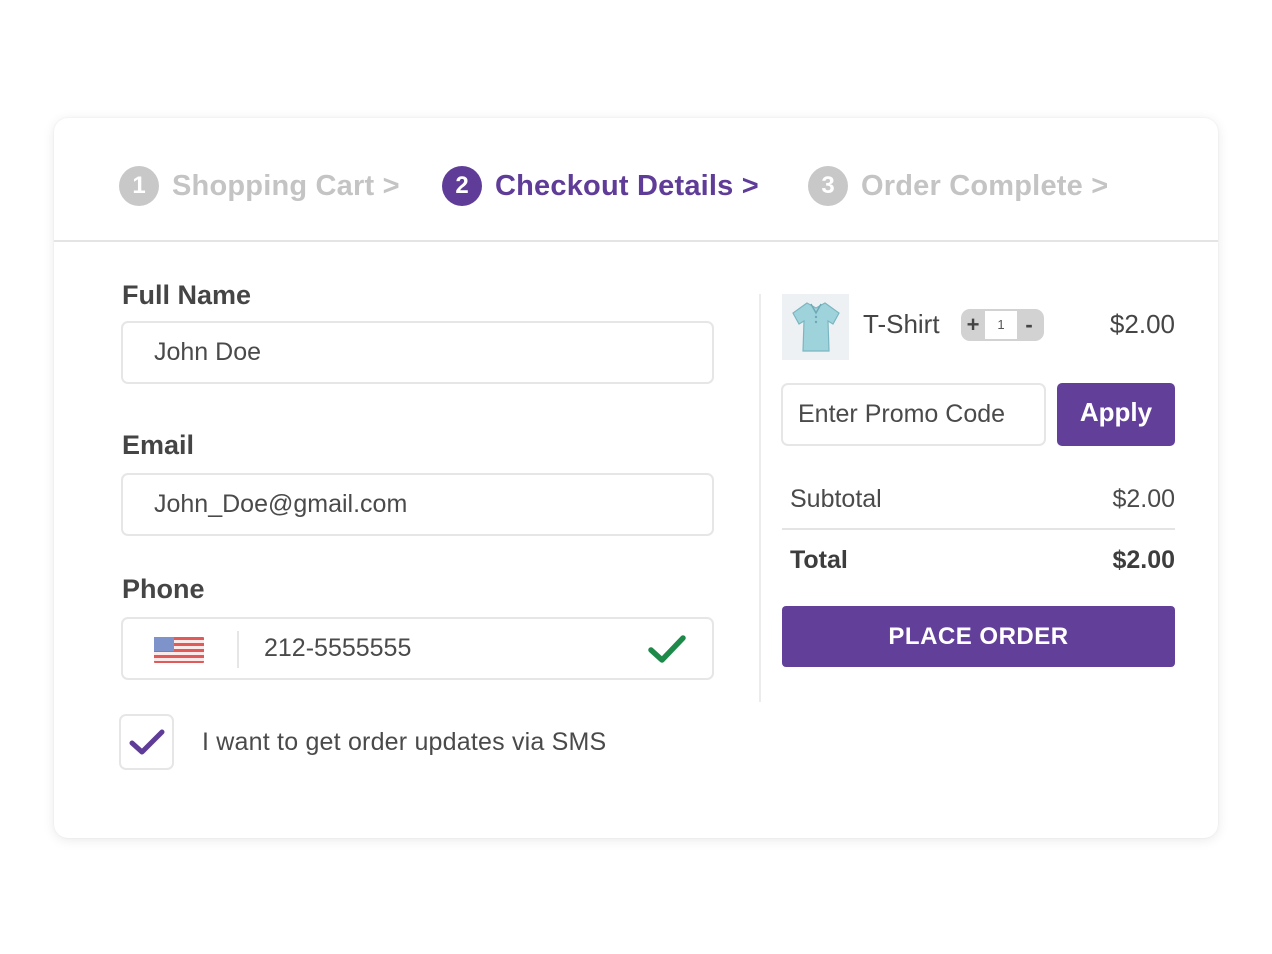 This screenshot has height=954, width=1272. I want to click on item-price: $2.00, so click(1142, 324).